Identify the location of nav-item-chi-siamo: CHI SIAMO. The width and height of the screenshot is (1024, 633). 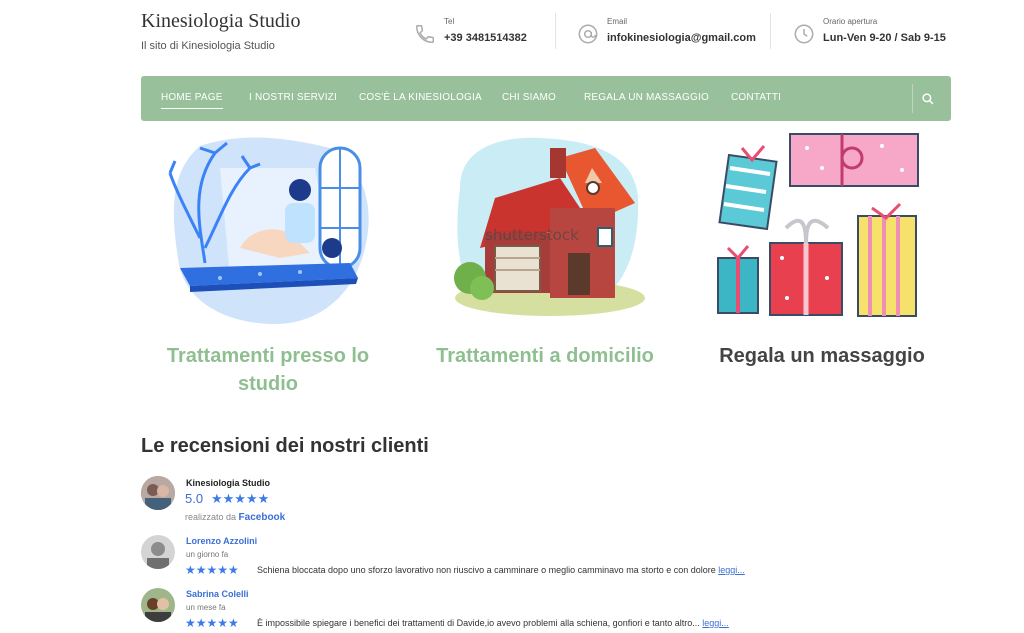
(529, 97).